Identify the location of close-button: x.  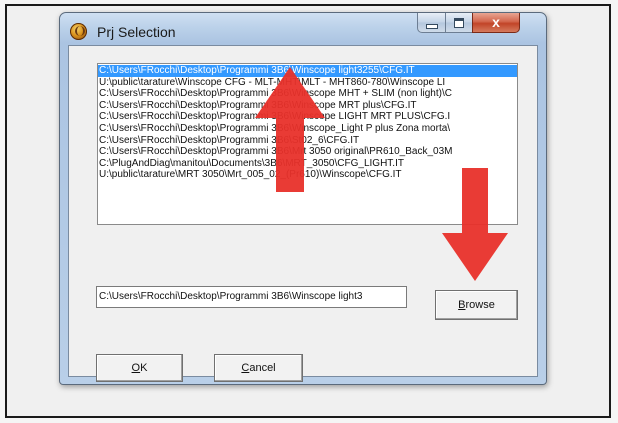
(496, 23).